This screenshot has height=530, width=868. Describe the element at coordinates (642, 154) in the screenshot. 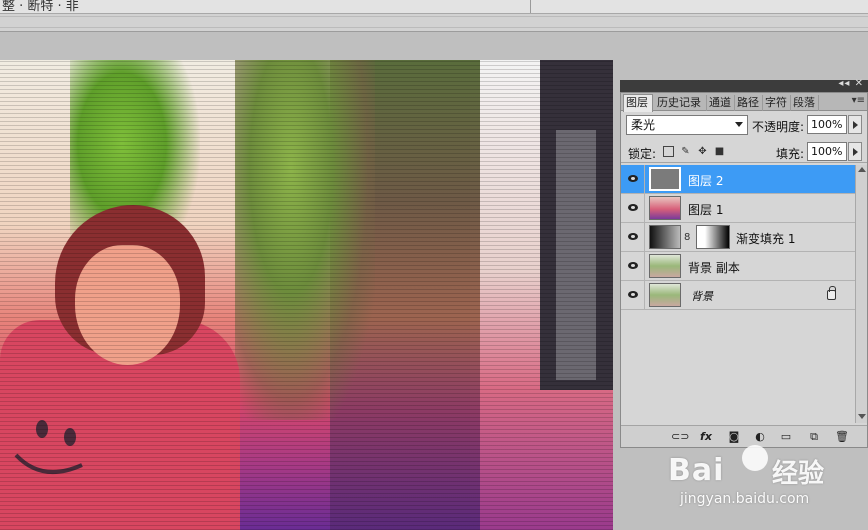

I see `lock-label: 锁定:` at that location.